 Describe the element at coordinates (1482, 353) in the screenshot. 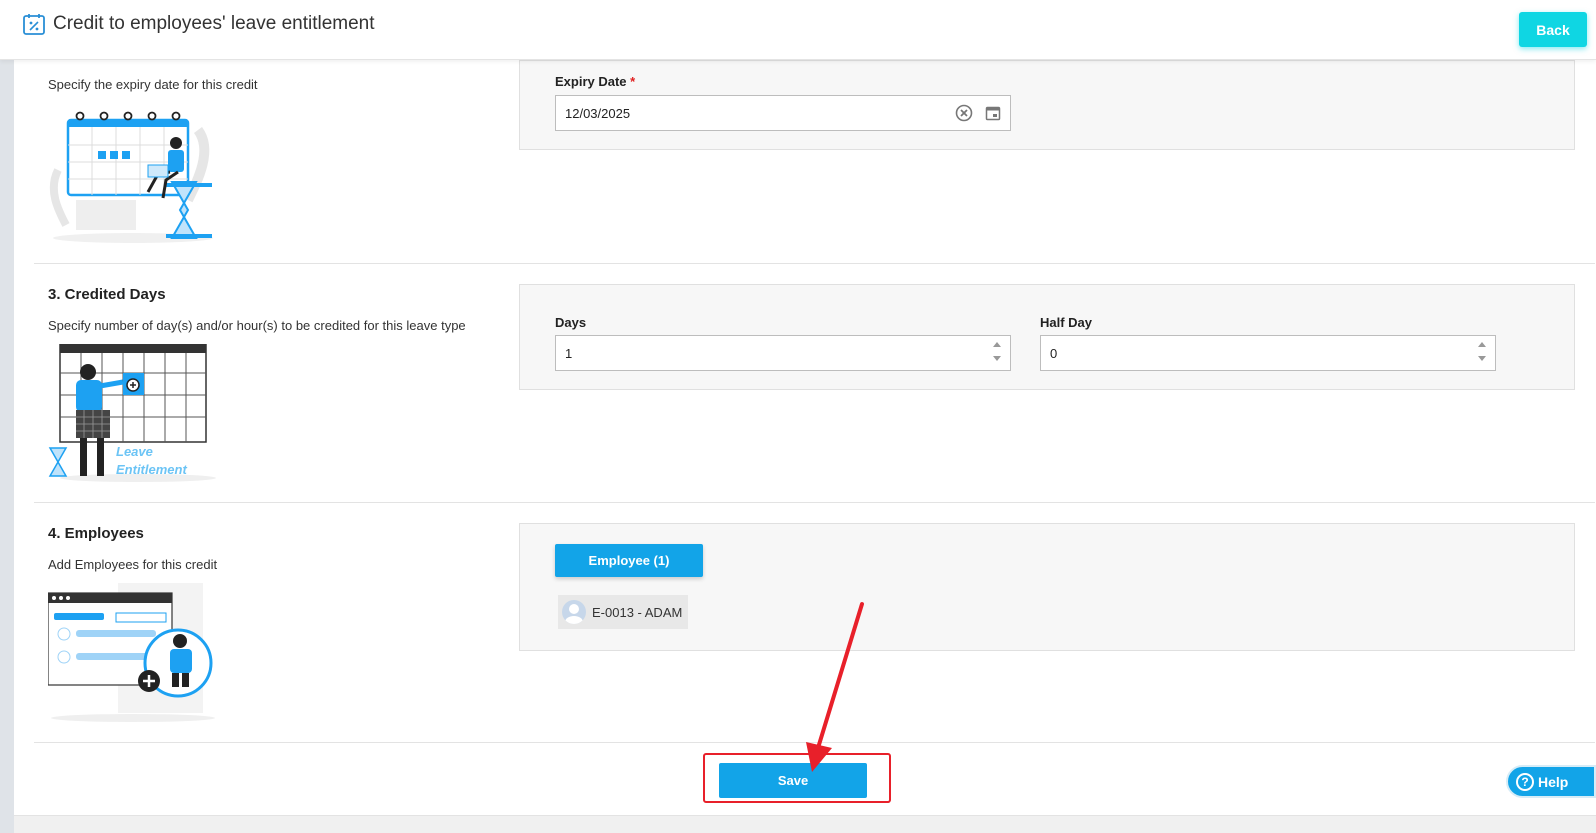

I see `halfday-stepper` at that location.